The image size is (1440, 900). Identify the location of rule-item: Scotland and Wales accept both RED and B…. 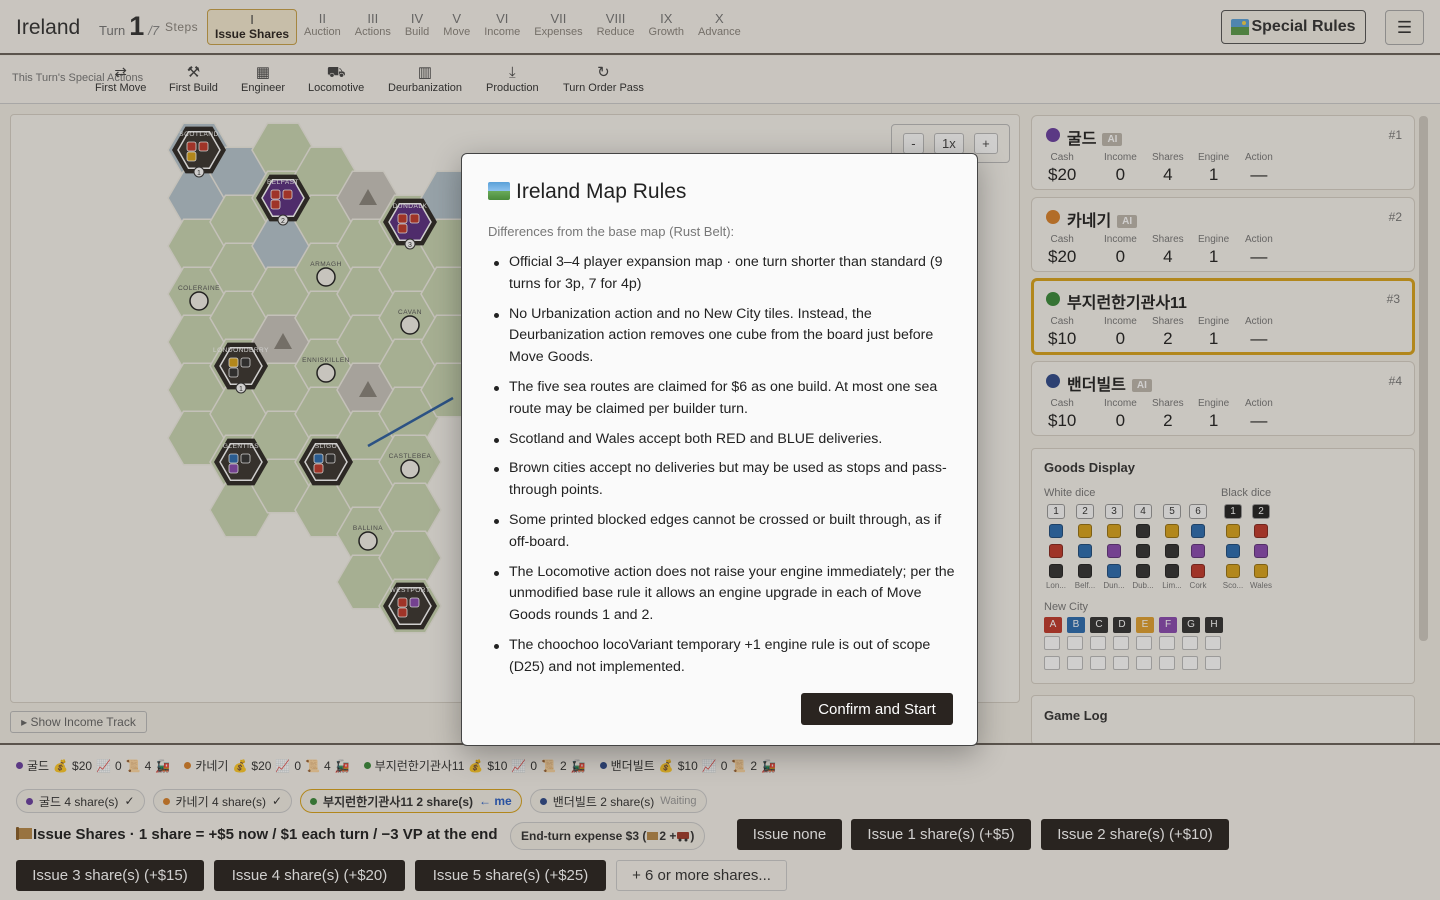
(723, 440).